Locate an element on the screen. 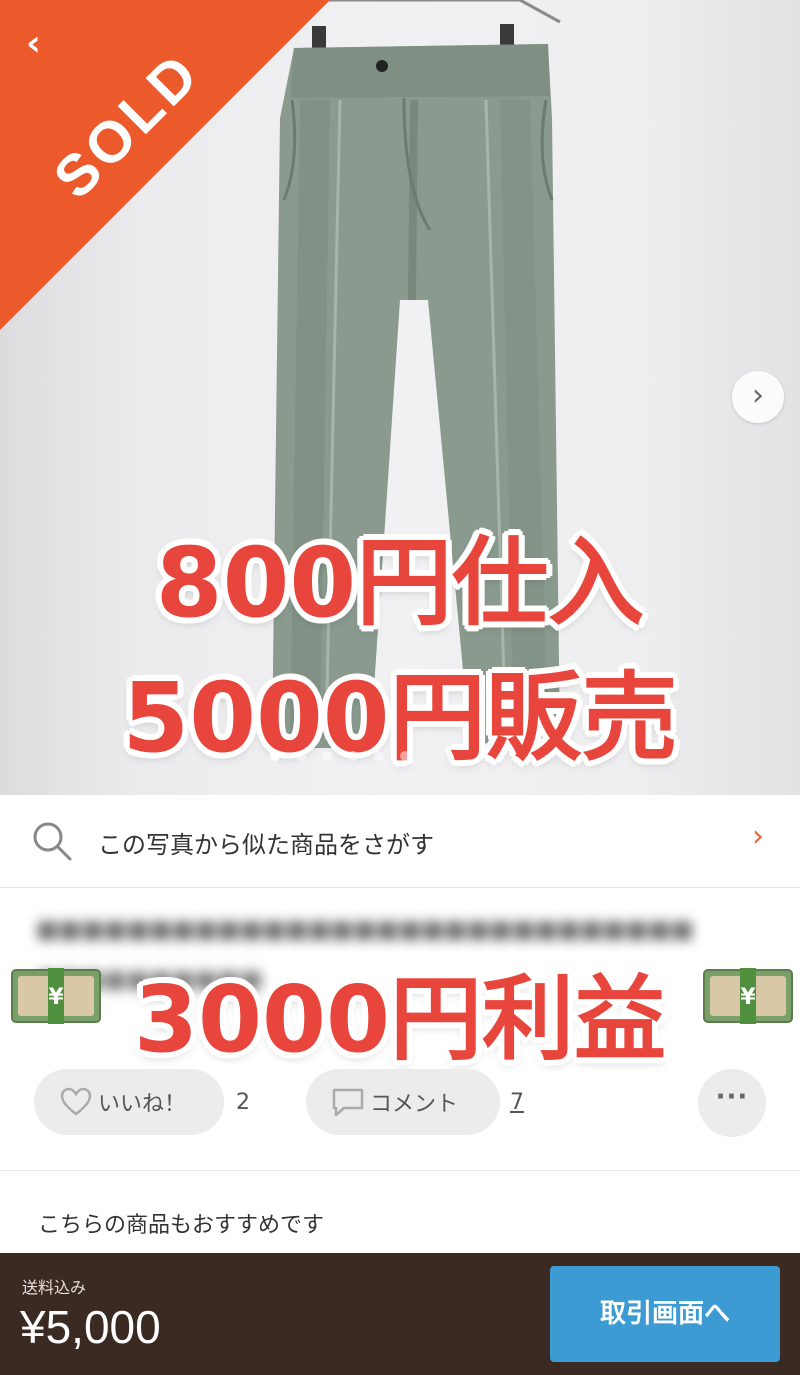 The height and width of the screenshot is (1375, 800). section-divider is located at coordinates (400, 1170).